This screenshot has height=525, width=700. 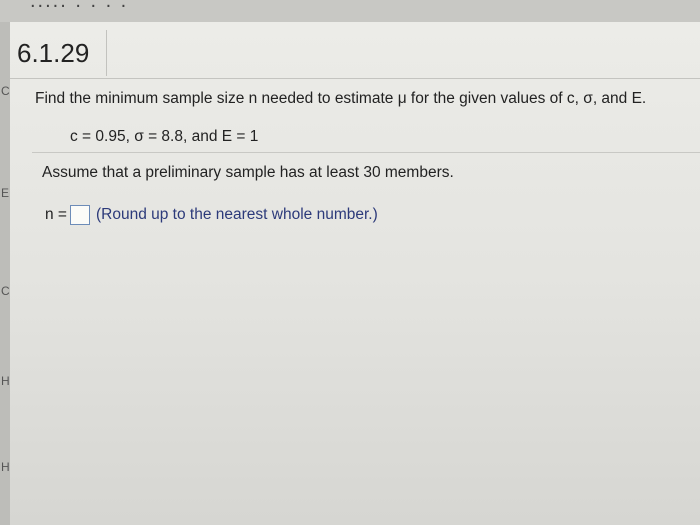 I want to click on rounding-hint: (Round up to the nearest whole number.), so click(x=236, y=214).